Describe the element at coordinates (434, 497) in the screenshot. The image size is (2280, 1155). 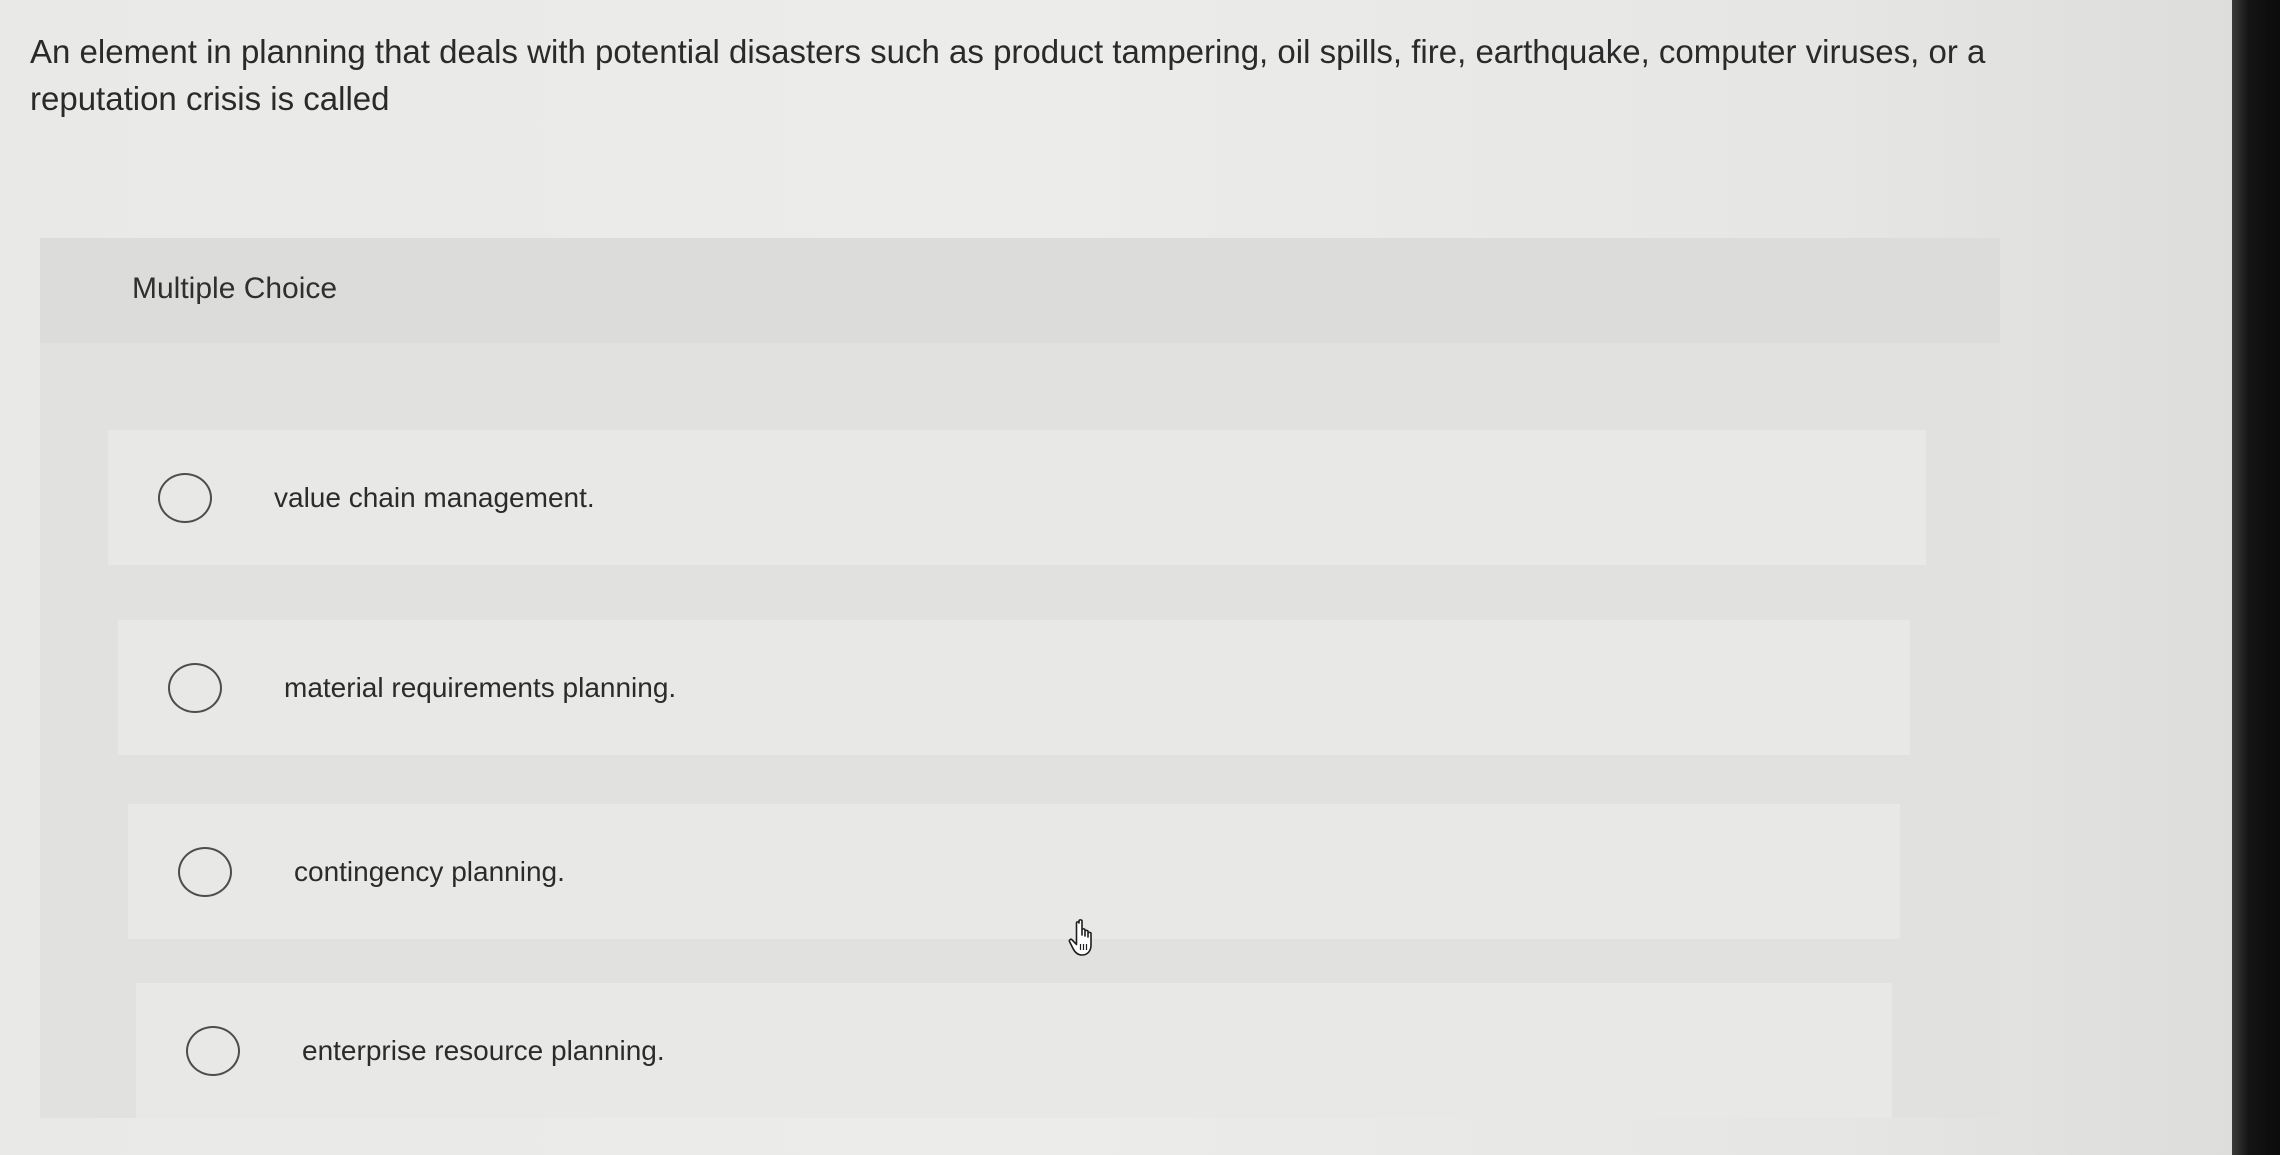
I see `answer-option-label: value chain management.` at that location.